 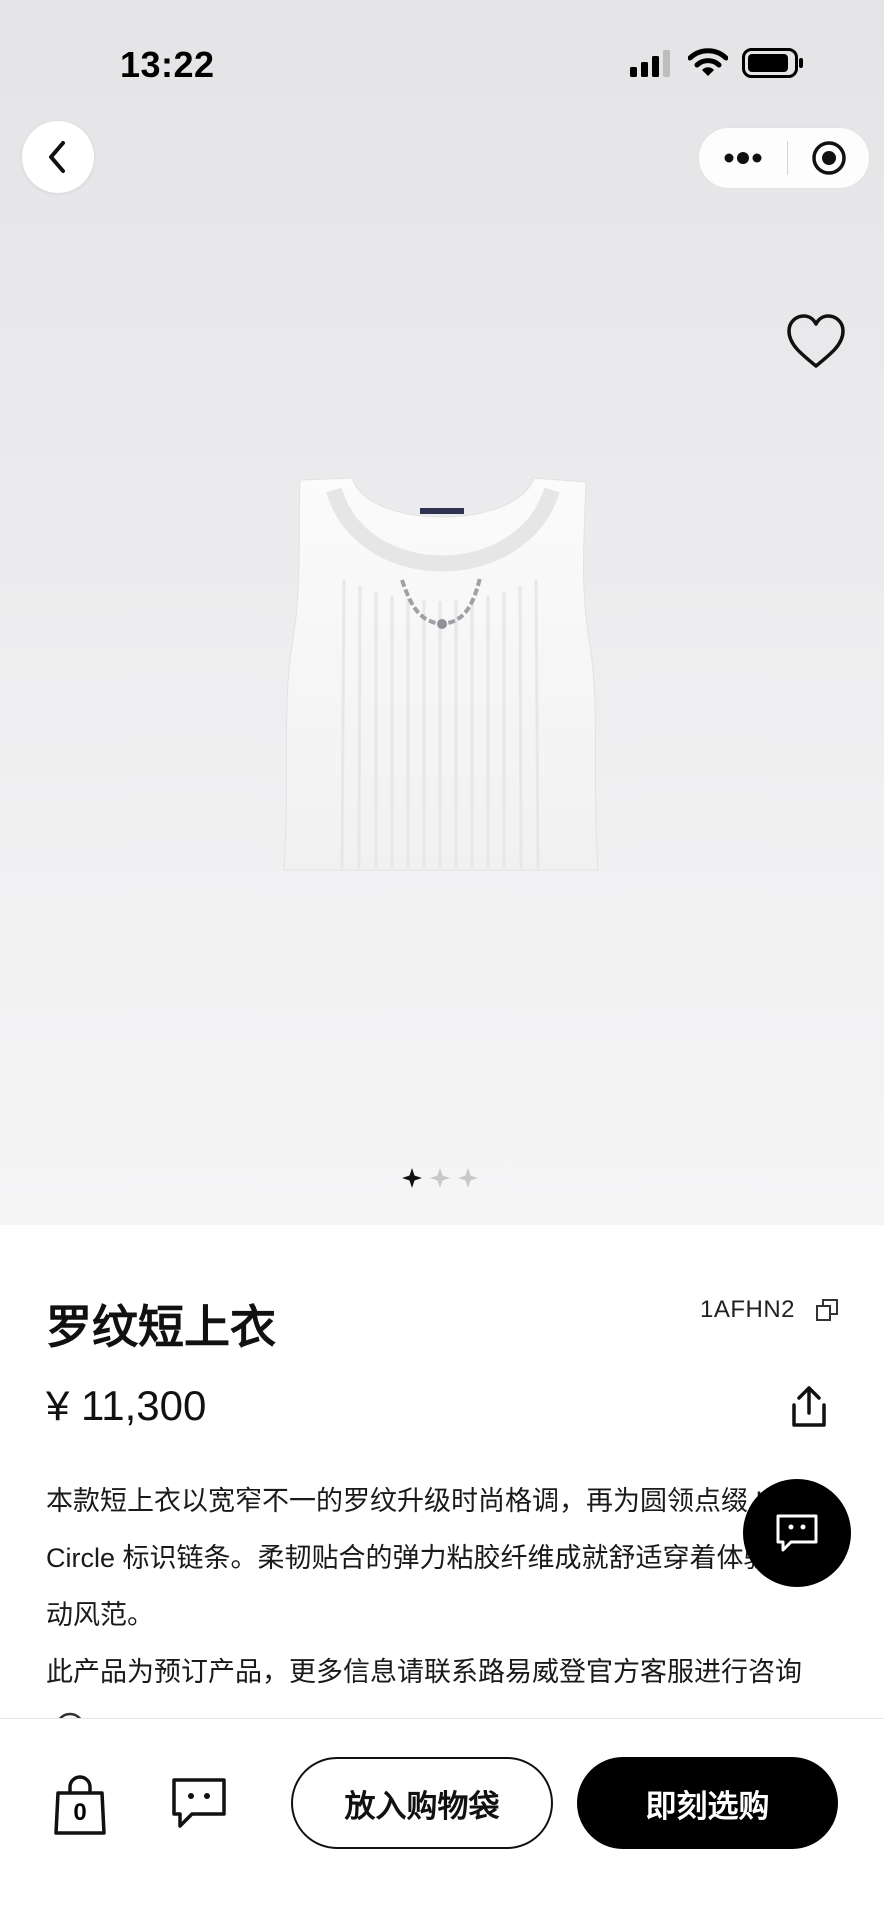 I want to click on description-line: 此产品为预订产品，更多信息请联系路易威登官方客服进行咨询, so click(x=424, y=1672).